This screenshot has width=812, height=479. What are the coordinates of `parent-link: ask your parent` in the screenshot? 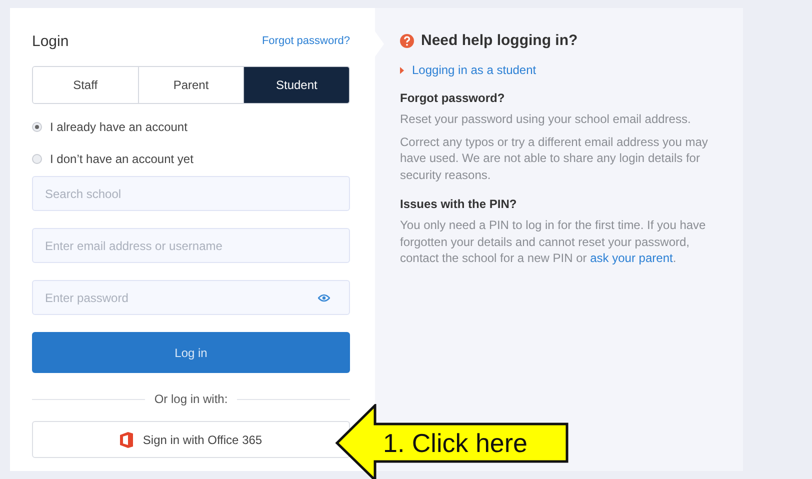 It's located at (631, 258).